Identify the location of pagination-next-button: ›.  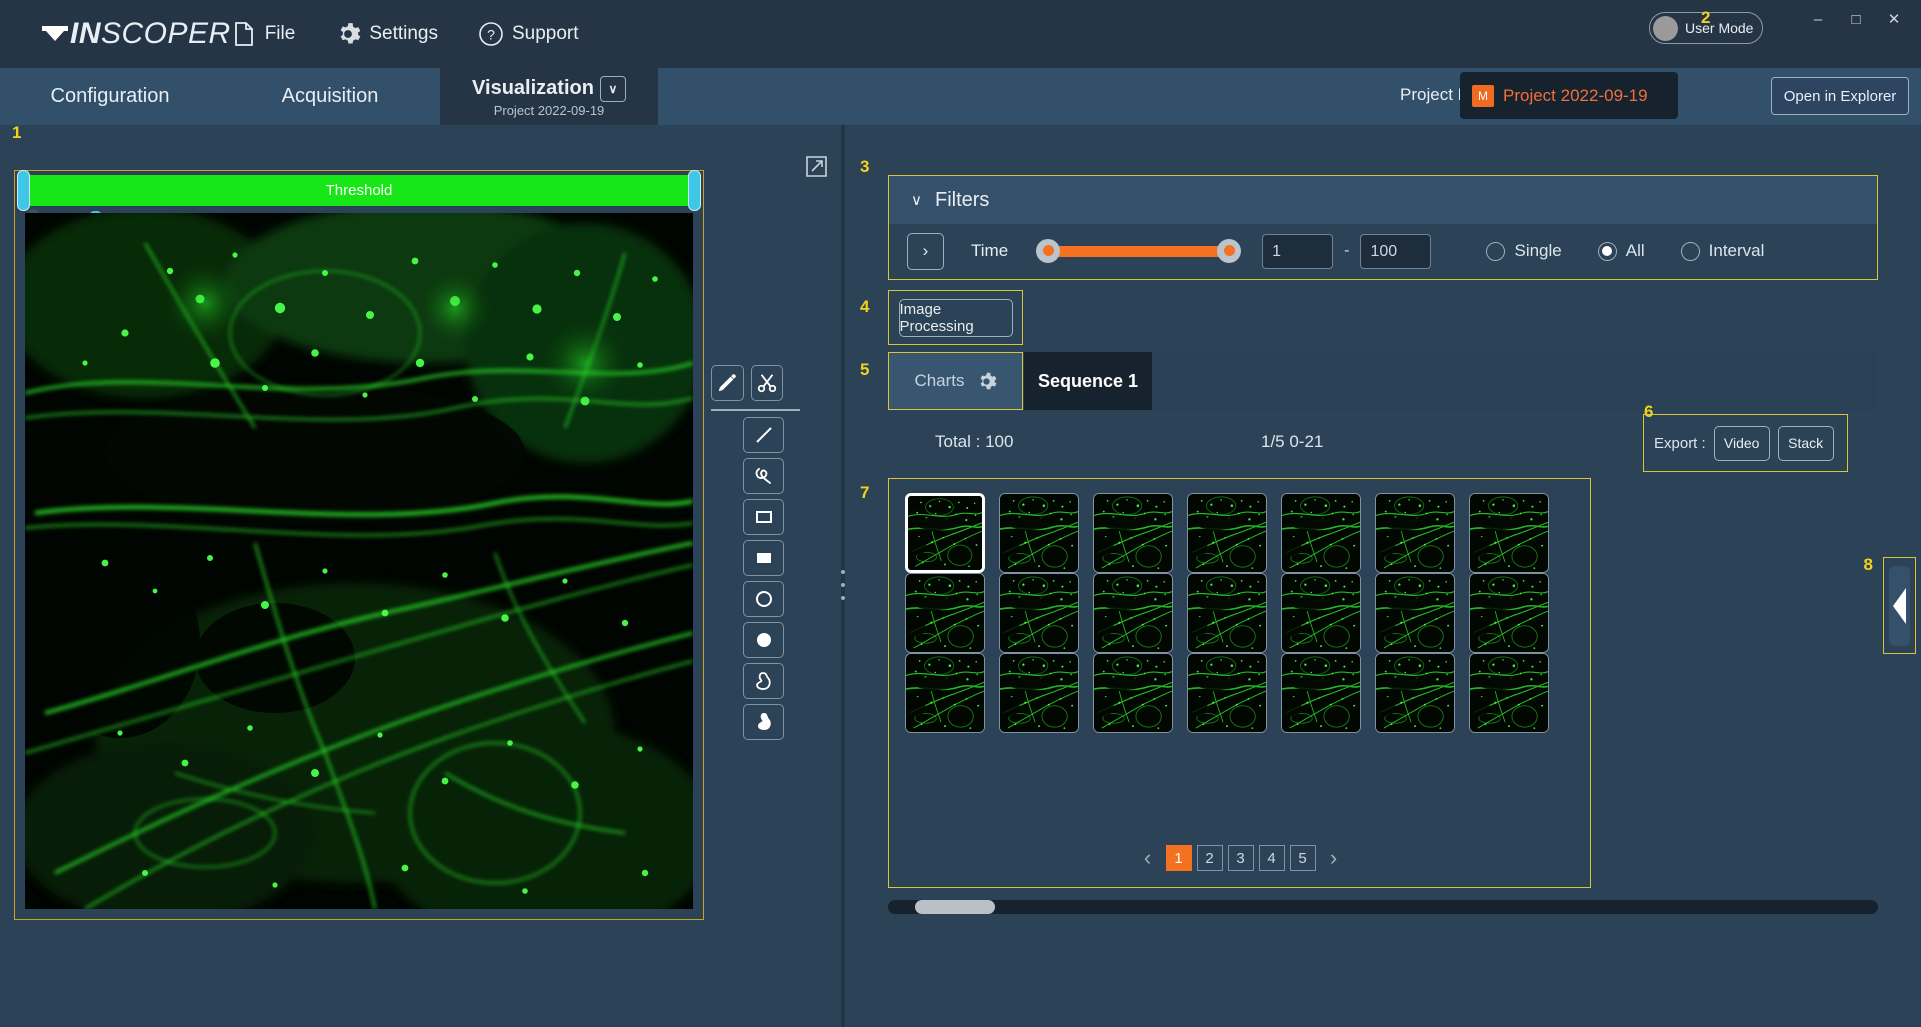
(1334, 858).